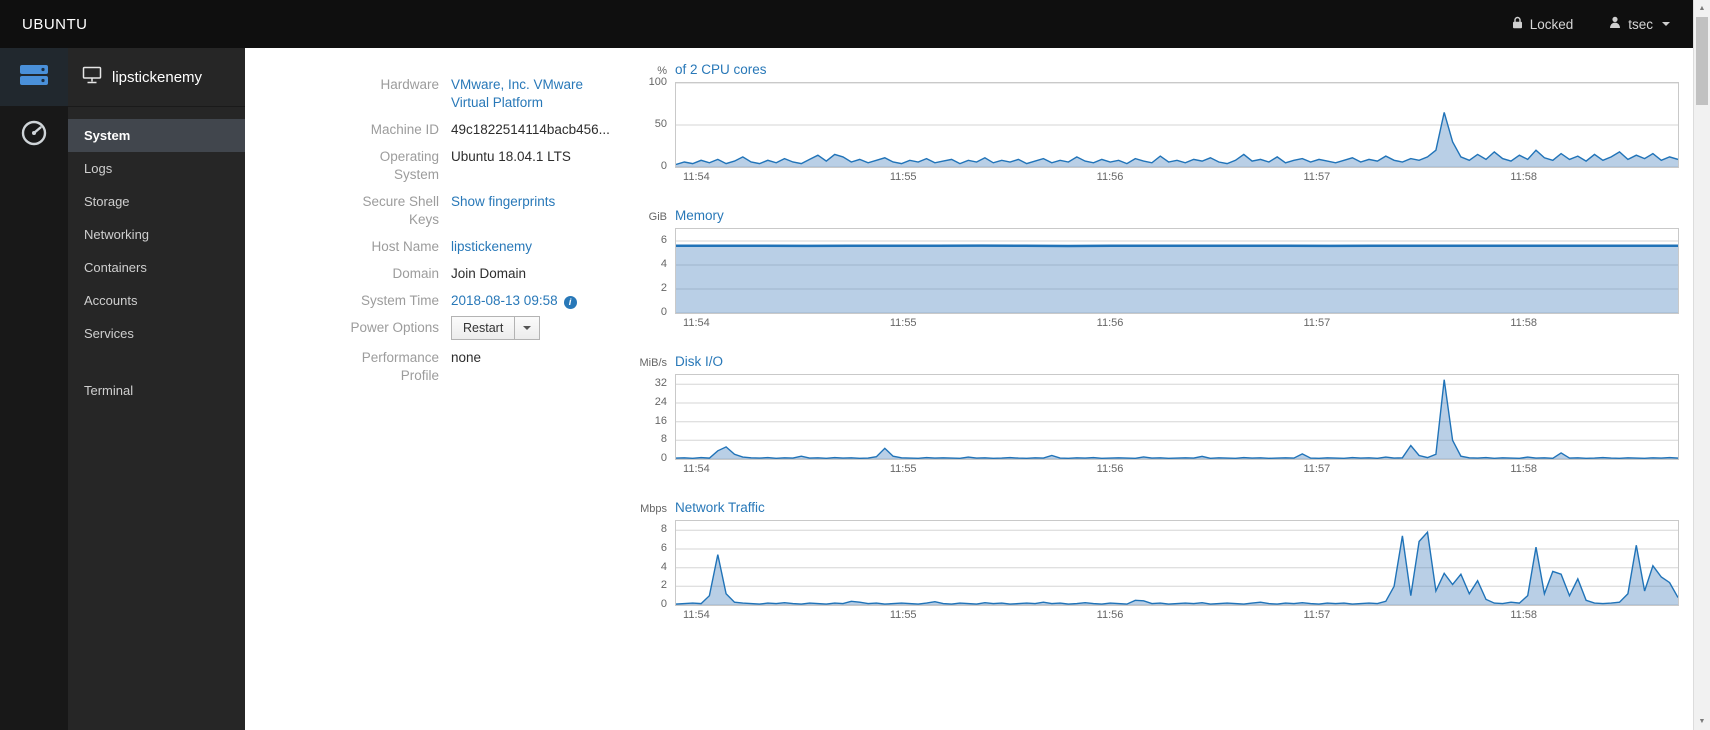 The image size is (1710, 730). I want to click on field-label: System Time, so click(399, 300).